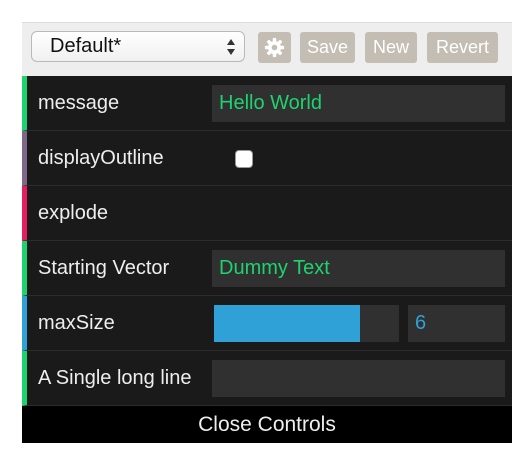 The image size is (532, 466). Describe the element at coordinates (358, 268) in the screenshot. I see `starting-vector-input: Dummy Text` at that location.